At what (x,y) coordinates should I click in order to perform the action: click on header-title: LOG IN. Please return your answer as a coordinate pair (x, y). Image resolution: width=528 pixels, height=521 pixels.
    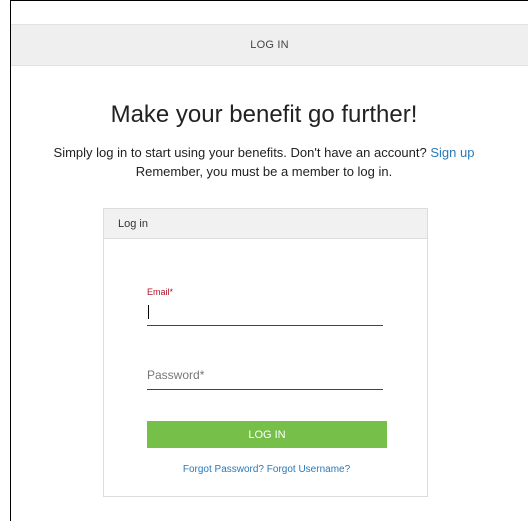
    Looking at the image, I should click on (269, 45).